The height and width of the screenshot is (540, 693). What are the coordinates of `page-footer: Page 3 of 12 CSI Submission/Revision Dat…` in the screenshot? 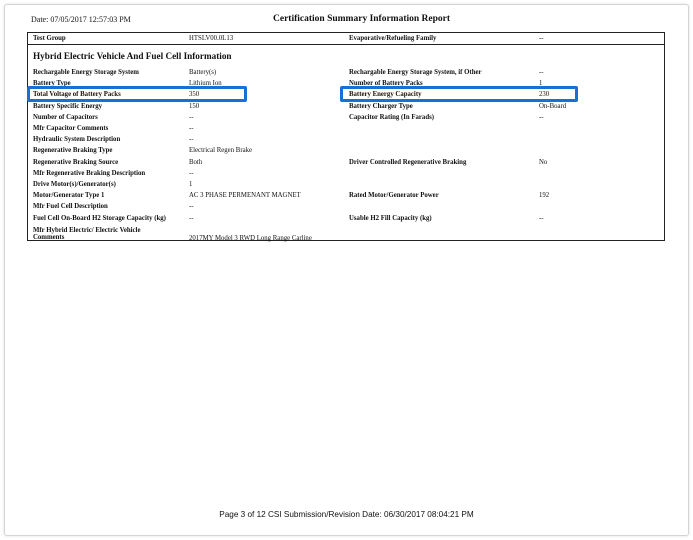 It's located at (346, 514).